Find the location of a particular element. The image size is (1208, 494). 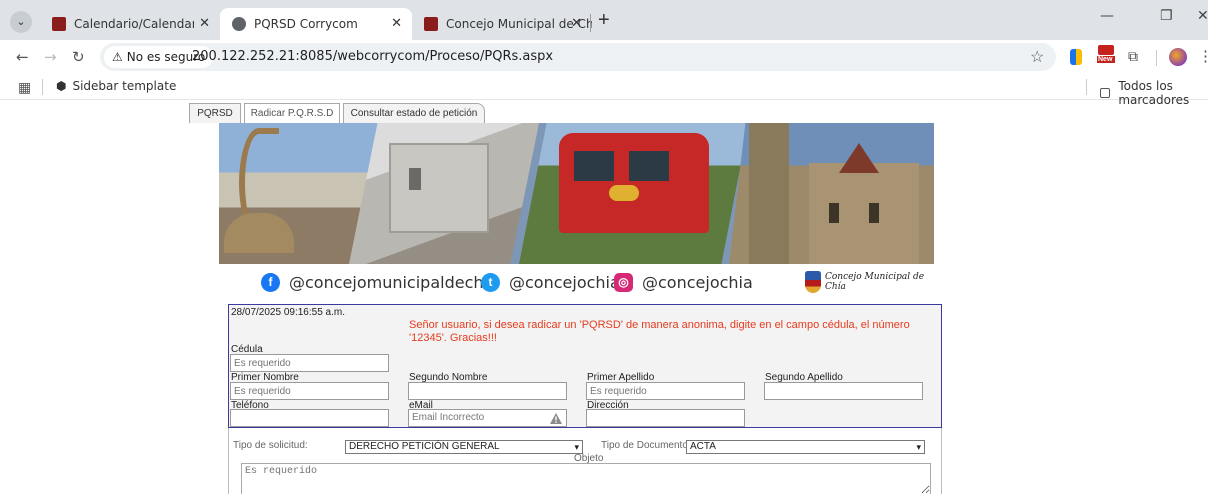

browser-tab-concejo: Concejo Municipal de Chía ✕ is located at coordinates (502, 24).